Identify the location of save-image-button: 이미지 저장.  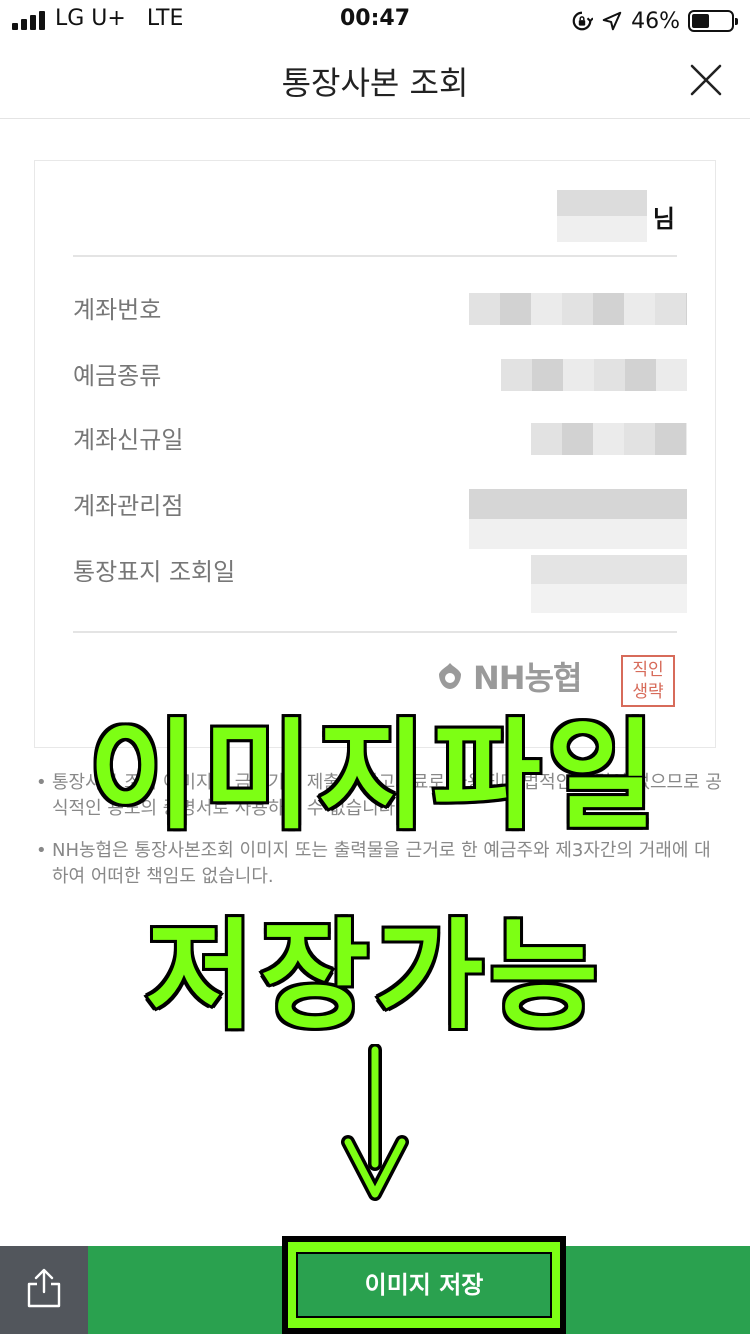
(424, 1285).